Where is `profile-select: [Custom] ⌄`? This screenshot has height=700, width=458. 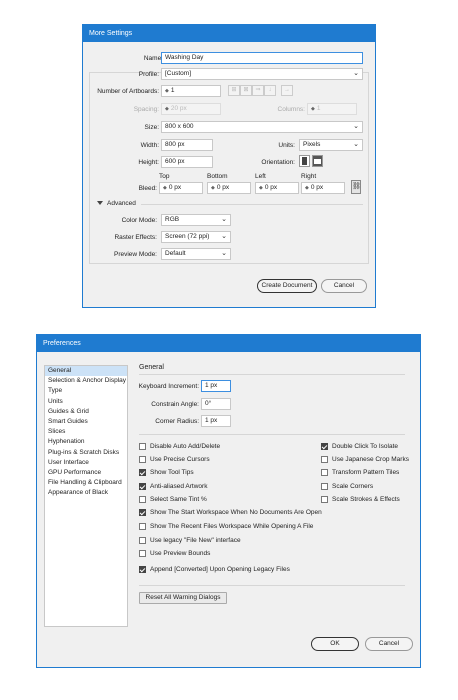 profile-select: [Custom] ⌄ is located at coordinates (262, 74).